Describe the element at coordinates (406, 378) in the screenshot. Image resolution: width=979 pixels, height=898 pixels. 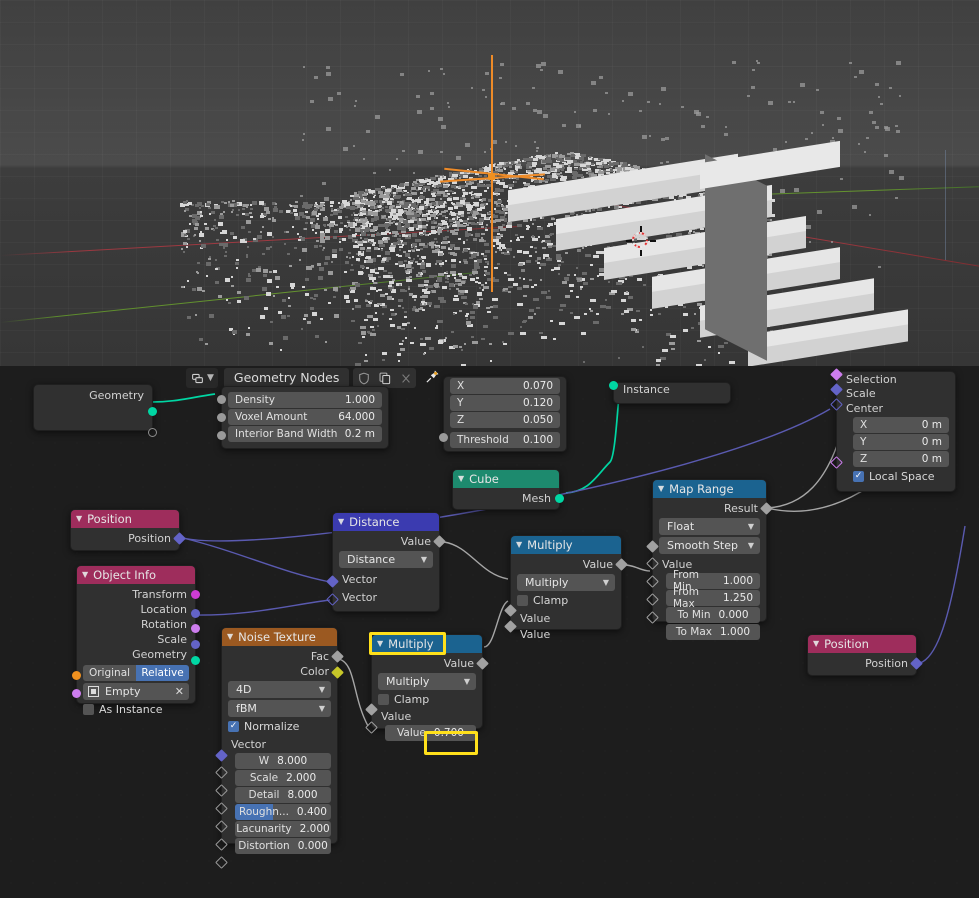
I see `unlink-icon` at that location.